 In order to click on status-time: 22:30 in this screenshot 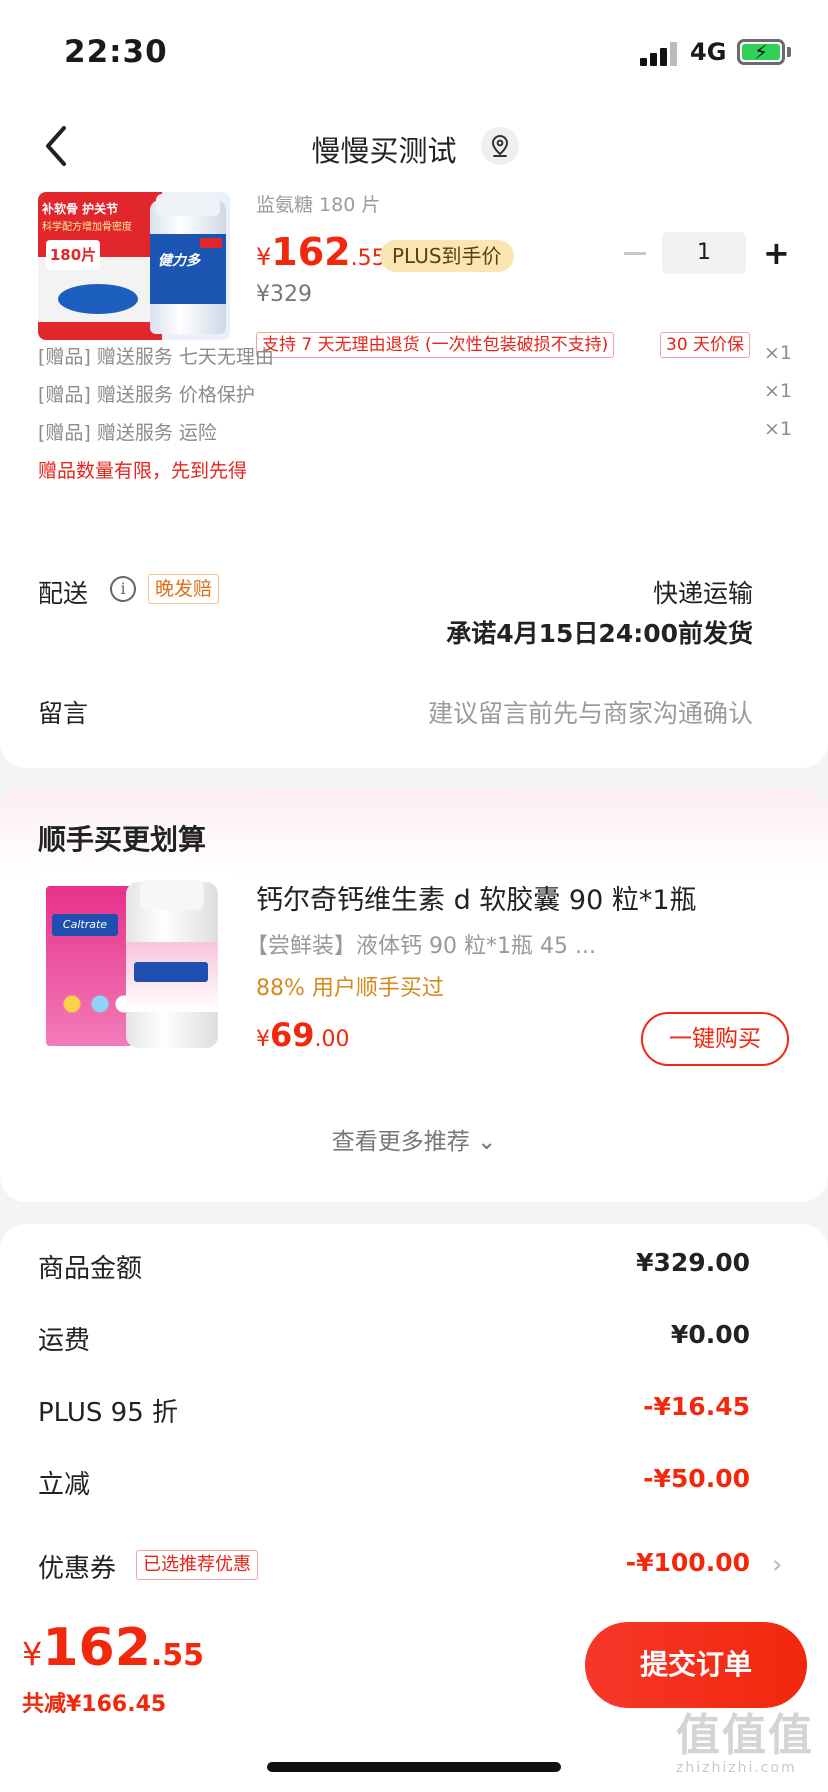, I will do `click(116, 52)`.